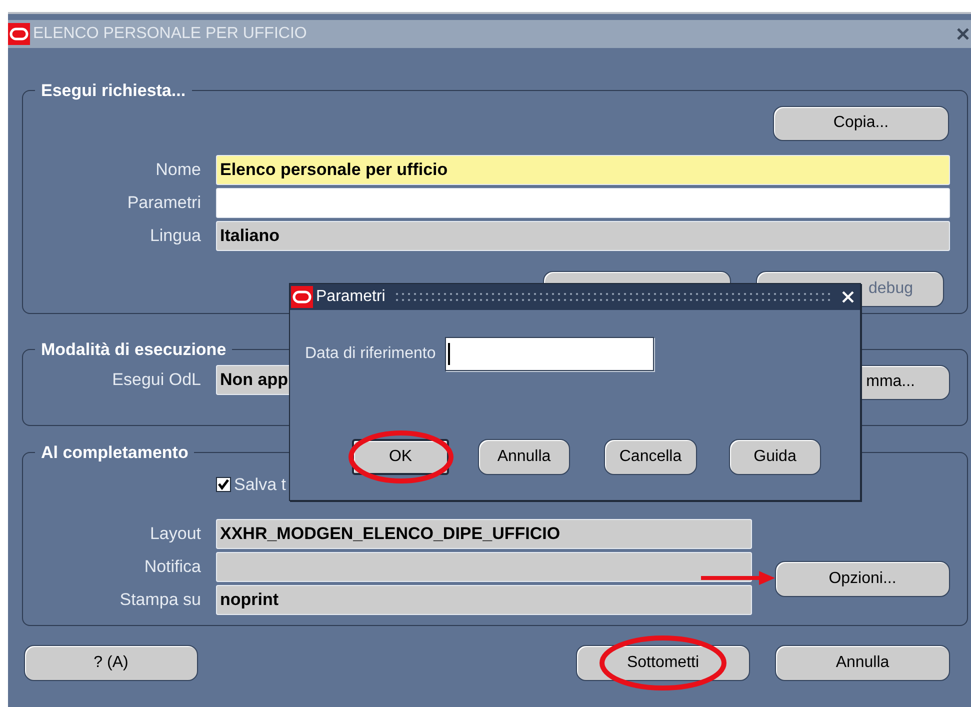  I want to click on field-label: Lingua, so click(175, 235).